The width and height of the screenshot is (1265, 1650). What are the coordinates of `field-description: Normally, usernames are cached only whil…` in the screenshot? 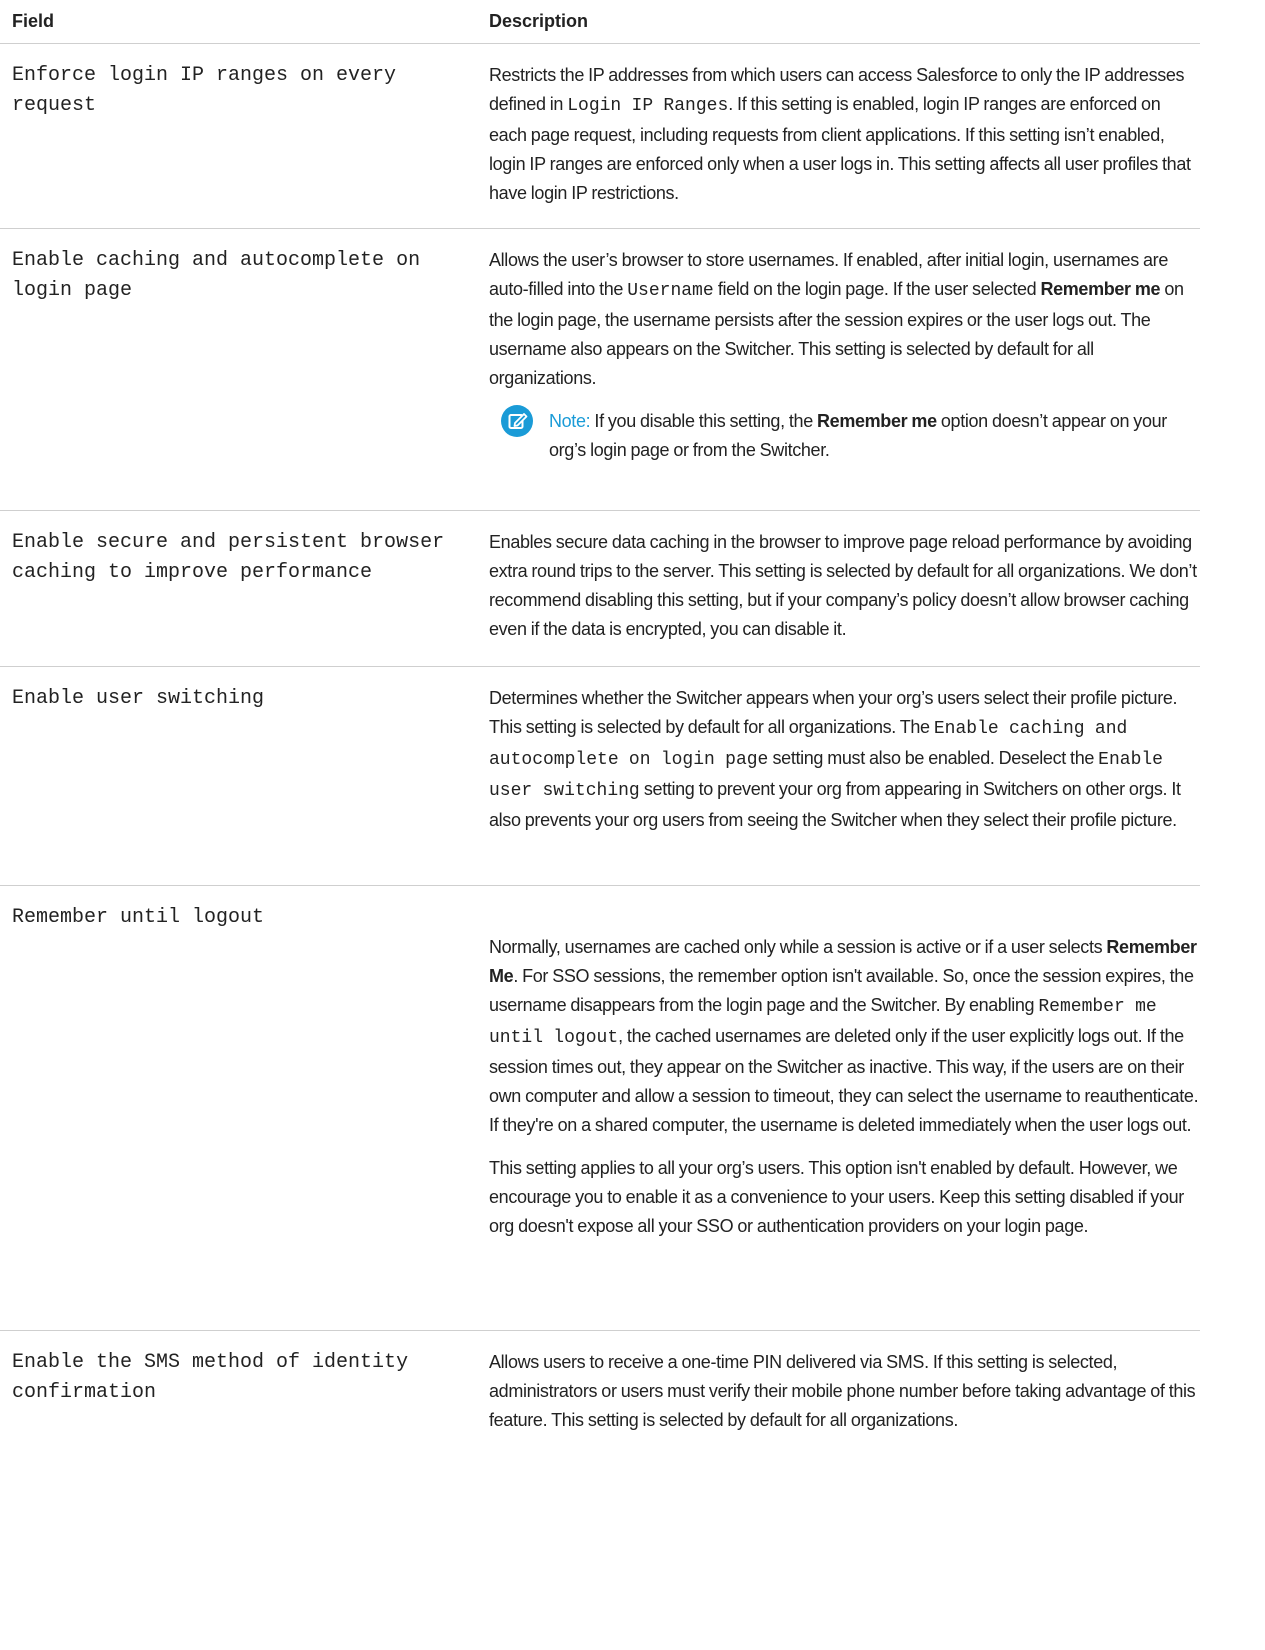 It's located at (844, 1116).